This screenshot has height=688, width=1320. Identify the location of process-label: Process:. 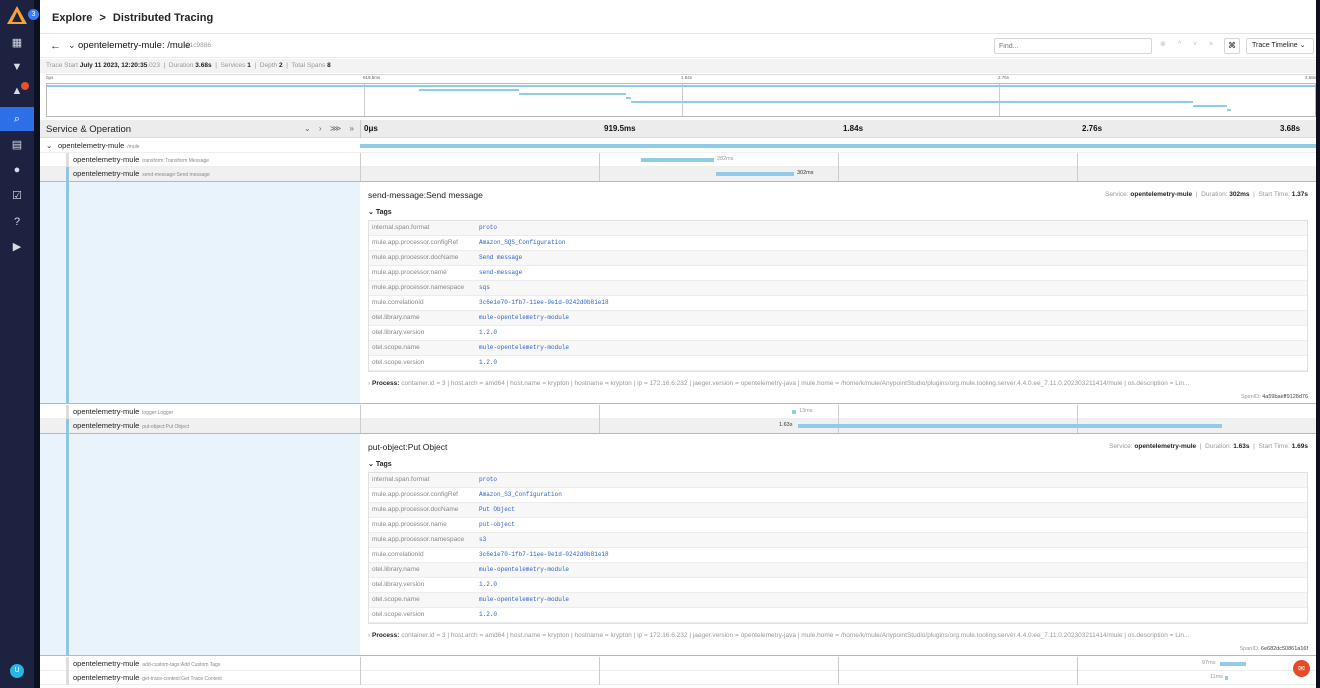
(385, 635).